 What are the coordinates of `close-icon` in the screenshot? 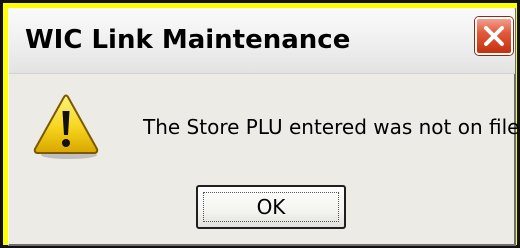 It's located at (494, 36).